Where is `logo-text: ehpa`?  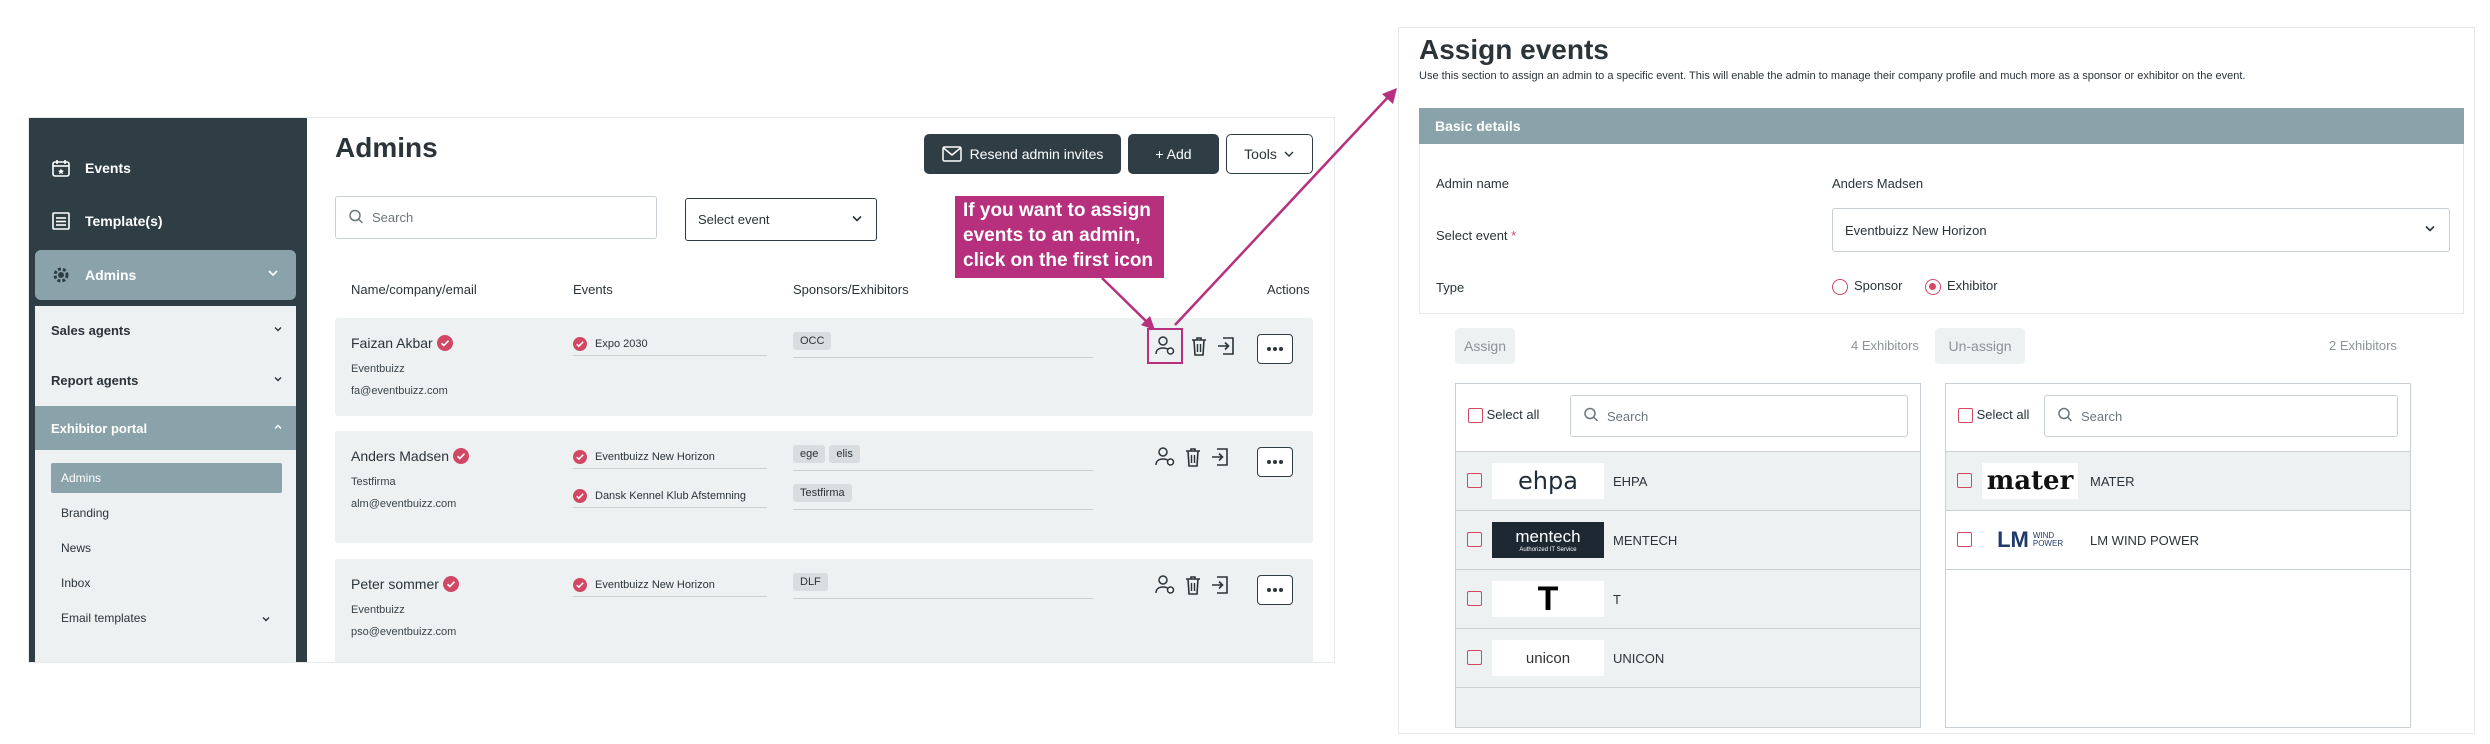 logo-text: ehpa is located at coordinates (1548, 481).